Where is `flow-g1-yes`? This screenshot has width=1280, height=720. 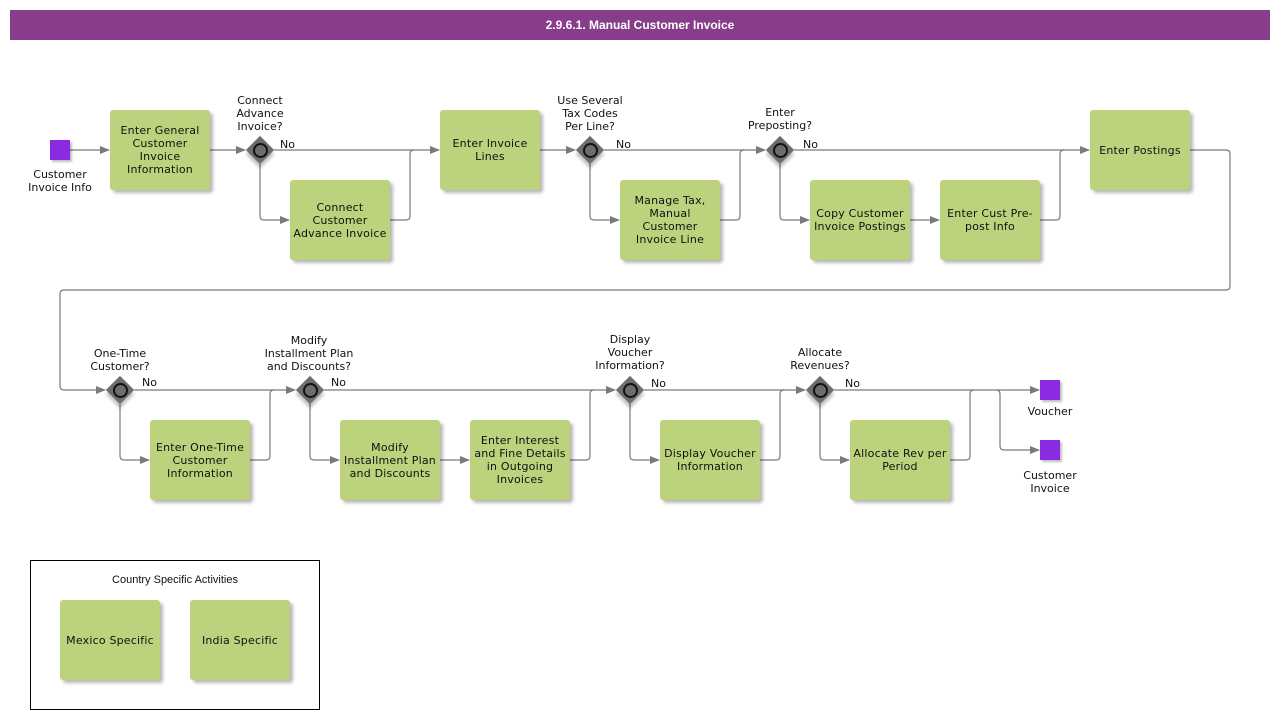
flow-g1-yes is located at coordinates (274, 194).